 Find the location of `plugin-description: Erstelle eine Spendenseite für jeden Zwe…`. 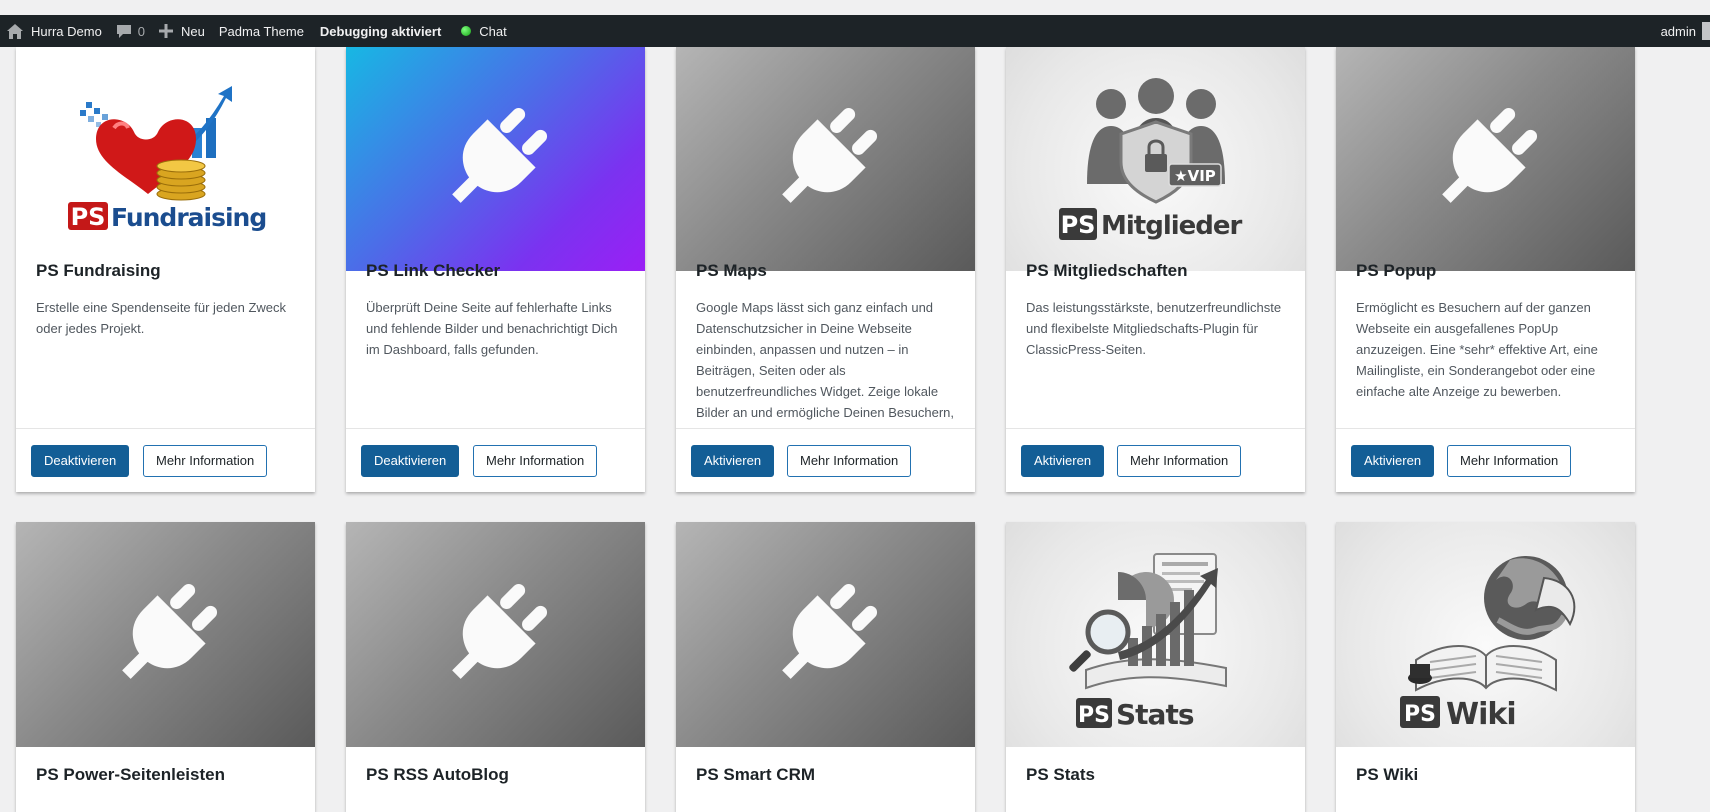

plugin-description: Erstelle eine Spendenseite für jeden Zwe… is located at coordinates (161, 318).